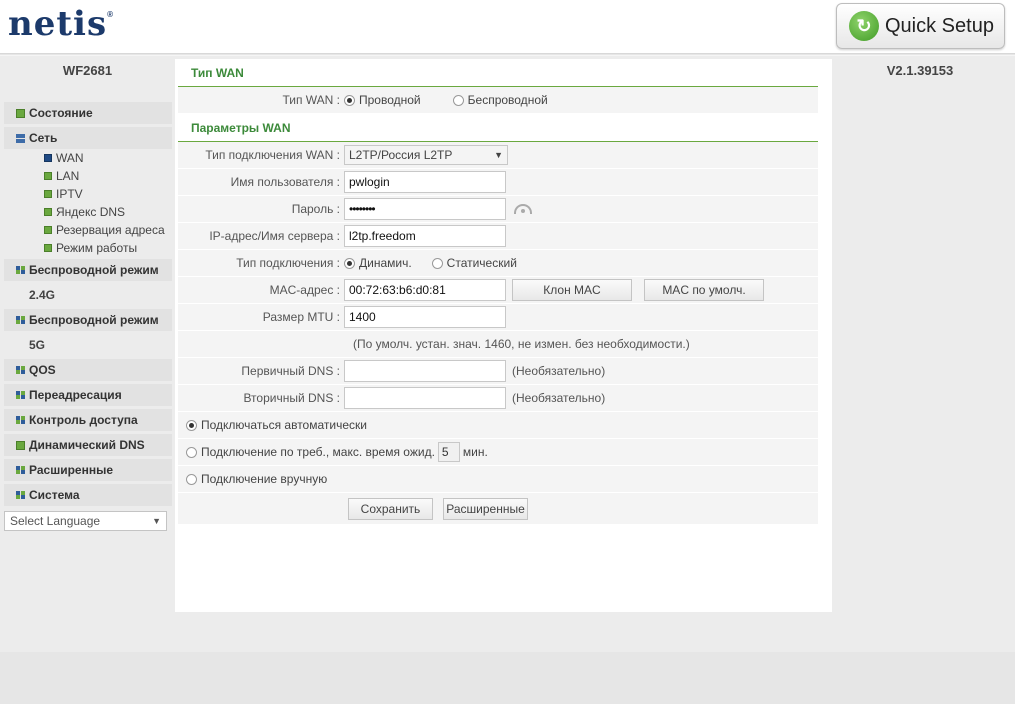 The width and height of the screenshot is (1015, 704). I want to click on sidebar-item-wireless-24: Беспроводной режим, so click(88, 270).